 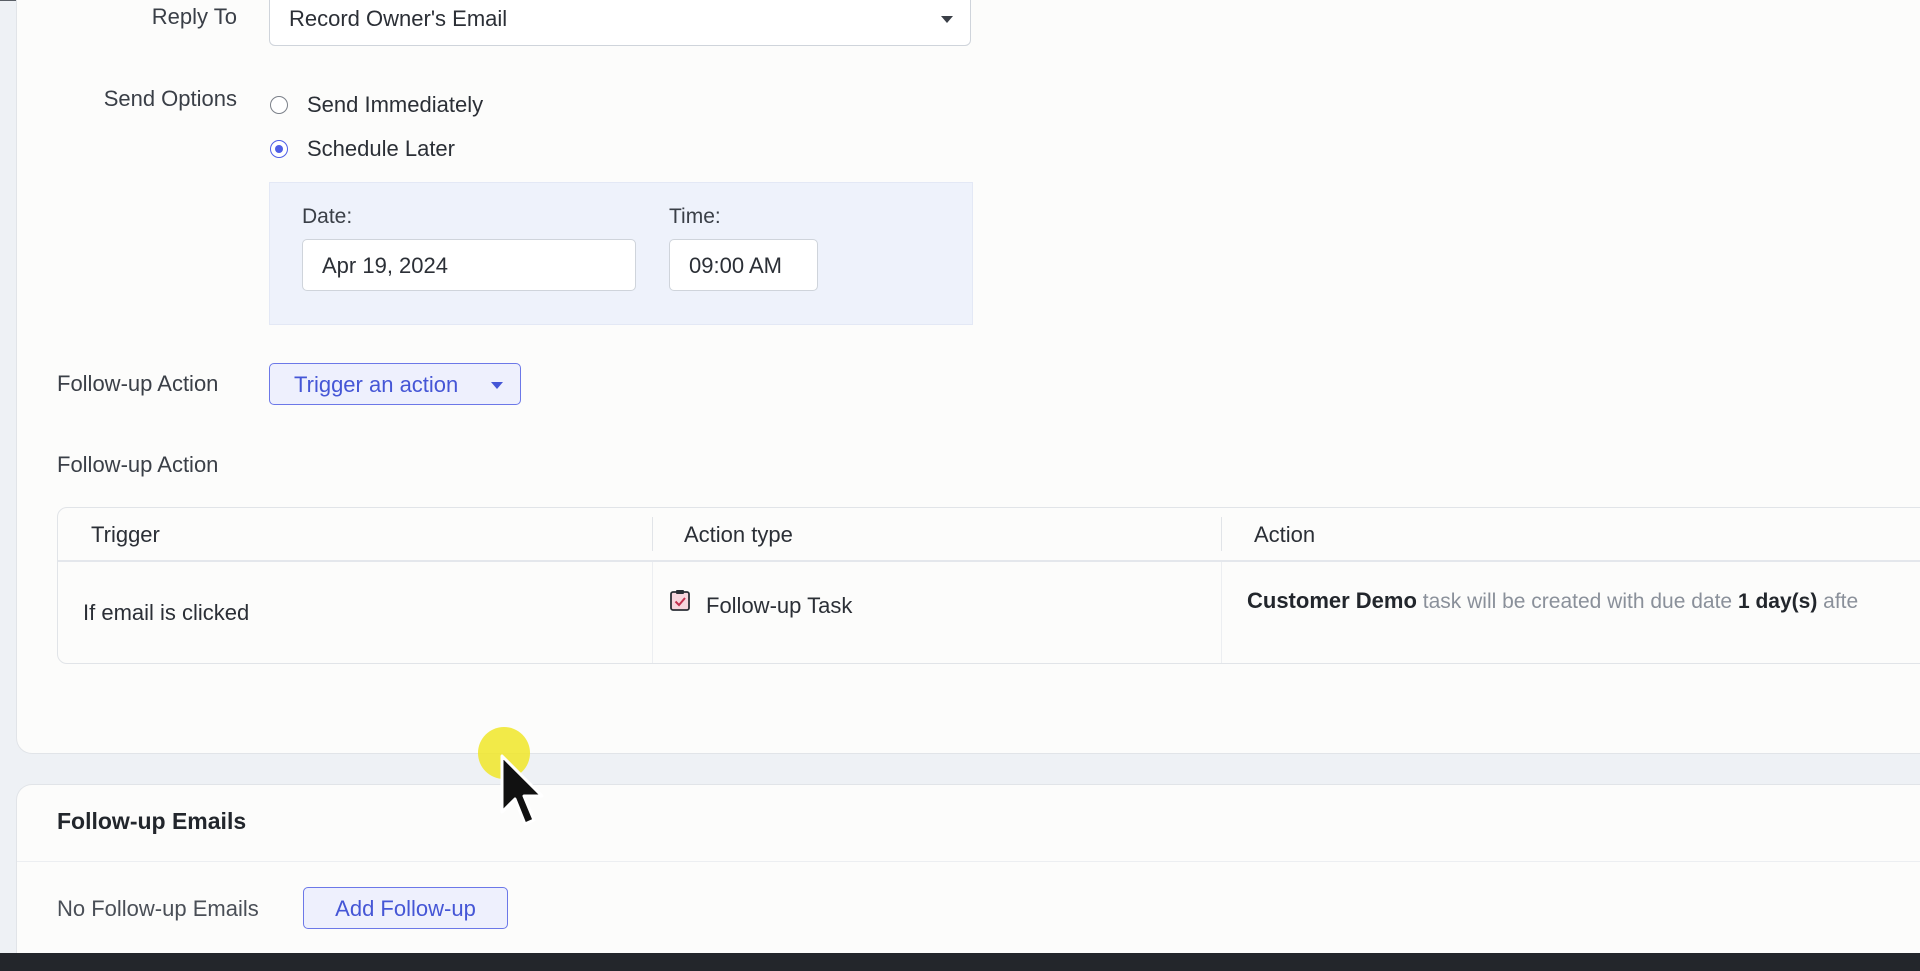 What do you see at coordinates (680, 600) in the screenshot?
I see `task-checklist-icon` at bounding box center [680, 600].